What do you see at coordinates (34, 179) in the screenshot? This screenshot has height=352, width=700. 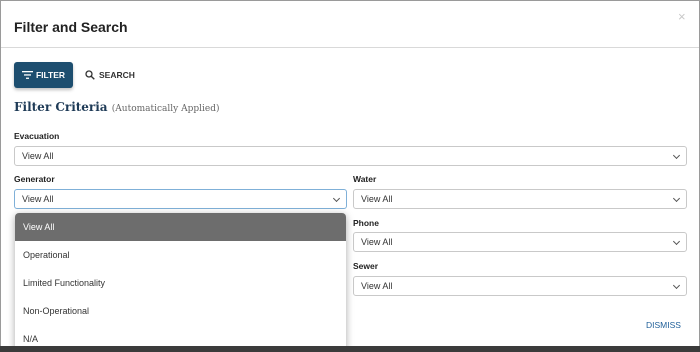 I see `generator-label: Generator` at bounding box center [34, 179].